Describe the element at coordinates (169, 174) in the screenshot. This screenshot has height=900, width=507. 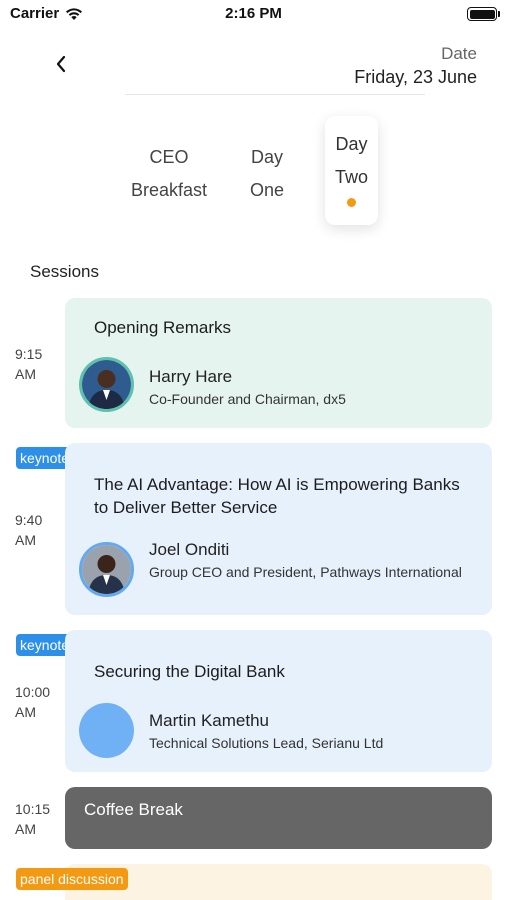
I see `tab-ceo-breakfast: CEO Breakfast` at that location.